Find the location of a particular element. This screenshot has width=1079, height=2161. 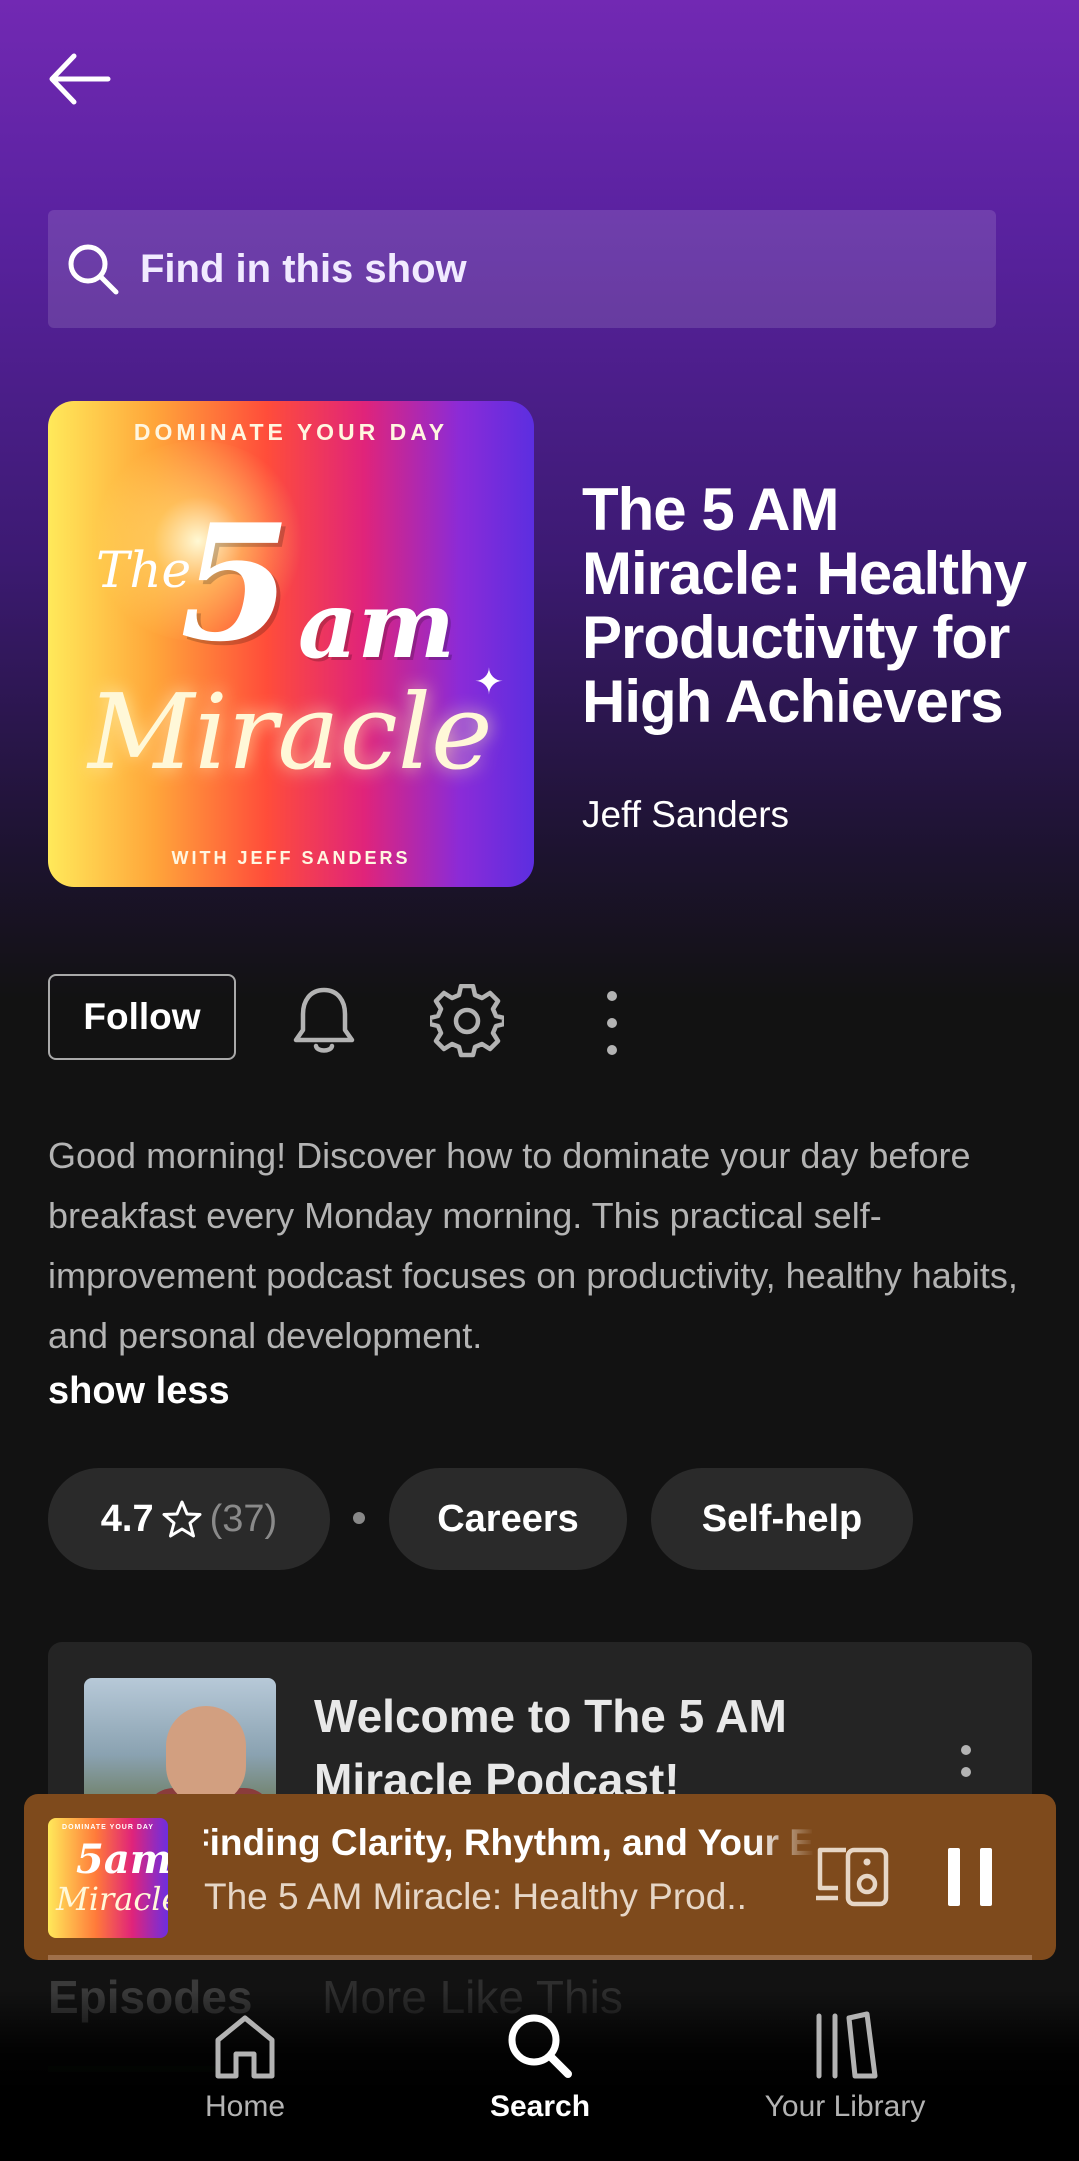

arrow-left-icon is located at coordinates (80, 79).